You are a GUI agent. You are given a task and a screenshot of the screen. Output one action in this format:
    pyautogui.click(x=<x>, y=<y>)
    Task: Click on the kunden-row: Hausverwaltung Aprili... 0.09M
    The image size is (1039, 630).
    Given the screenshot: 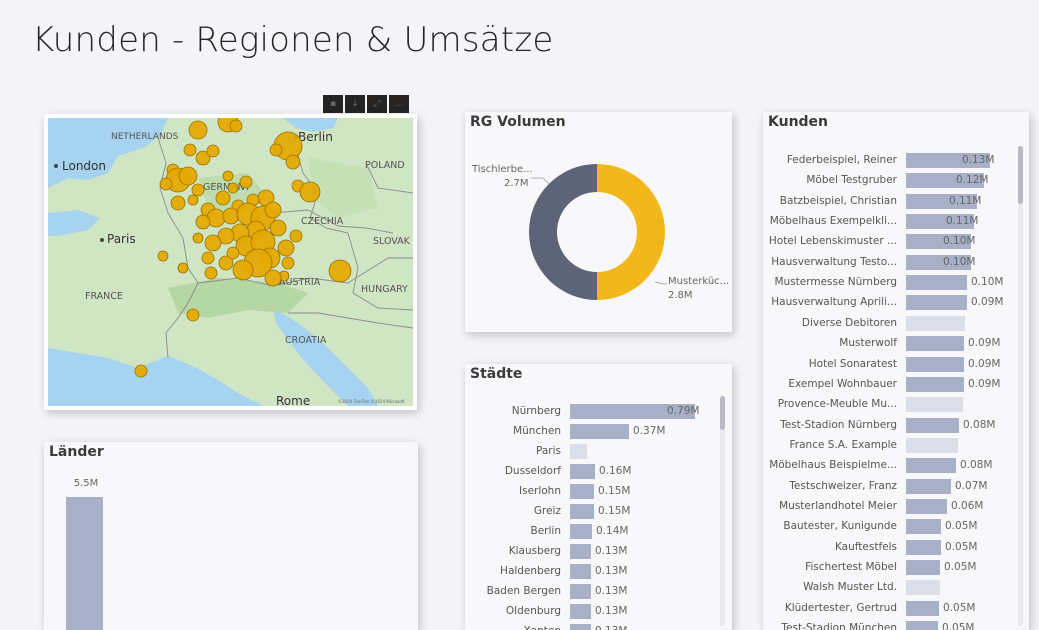 What is the action you would take?
    pyautogui.click(x=896, y=303)
    